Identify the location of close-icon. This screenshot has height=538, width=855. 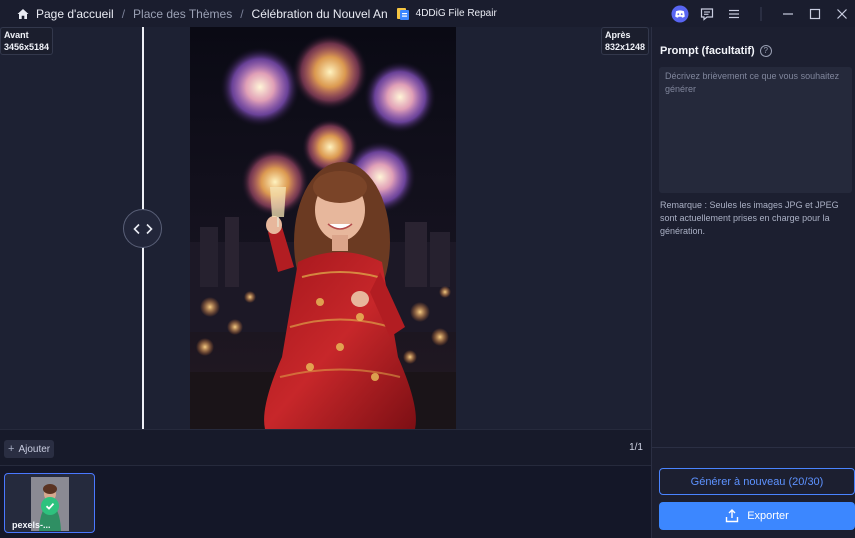
(841, 13).